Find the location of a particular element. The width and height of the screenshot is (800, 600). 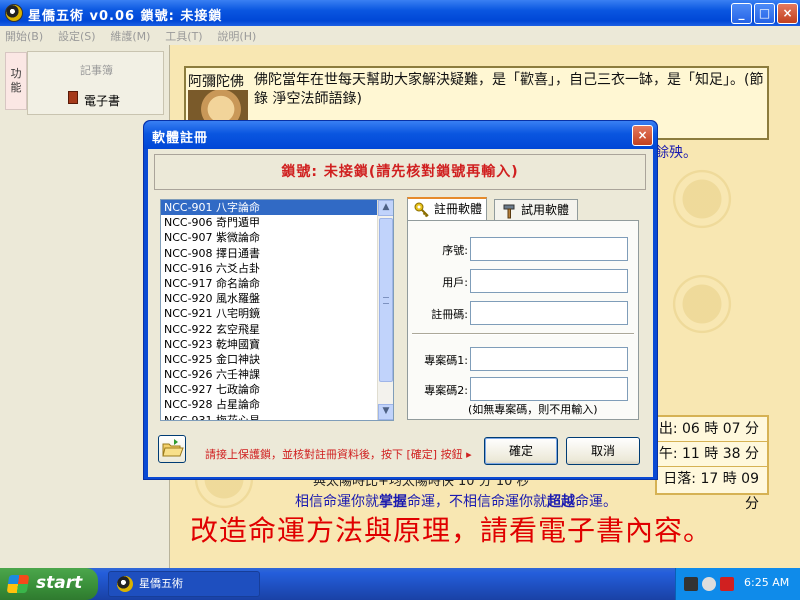

user-input is located at coordinates (549, 281).